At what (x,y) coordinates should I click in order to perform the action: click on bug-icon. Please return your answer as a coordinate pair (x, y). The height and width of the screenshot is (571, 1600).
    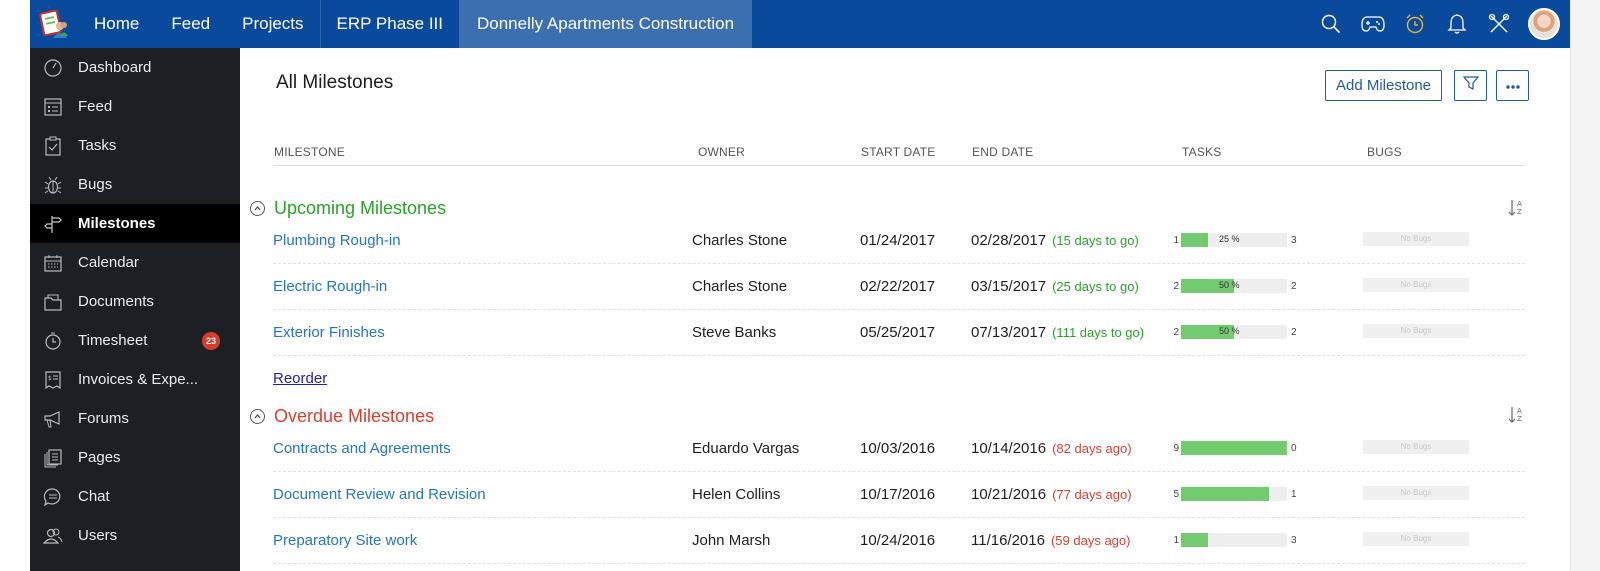
    Looking at the image, I should click on (53, 185).